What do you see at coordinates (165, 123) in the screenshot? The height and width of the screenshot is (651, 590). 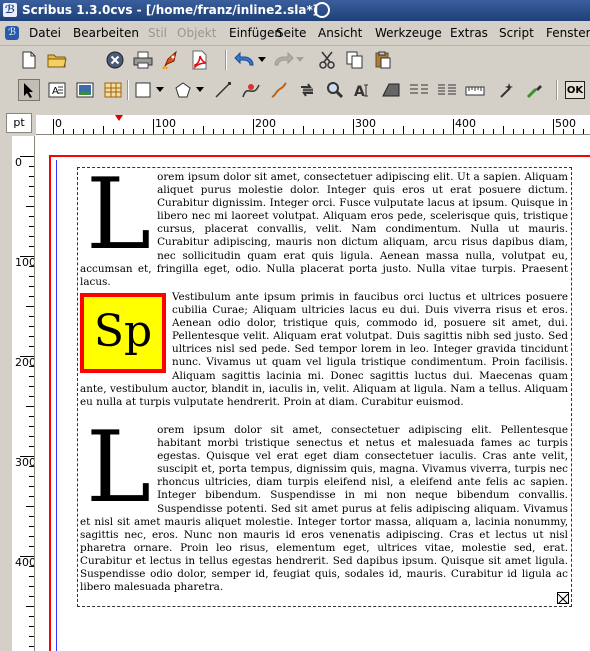 I see `ruler-label-h: 100` at bounding box center [165, 123].